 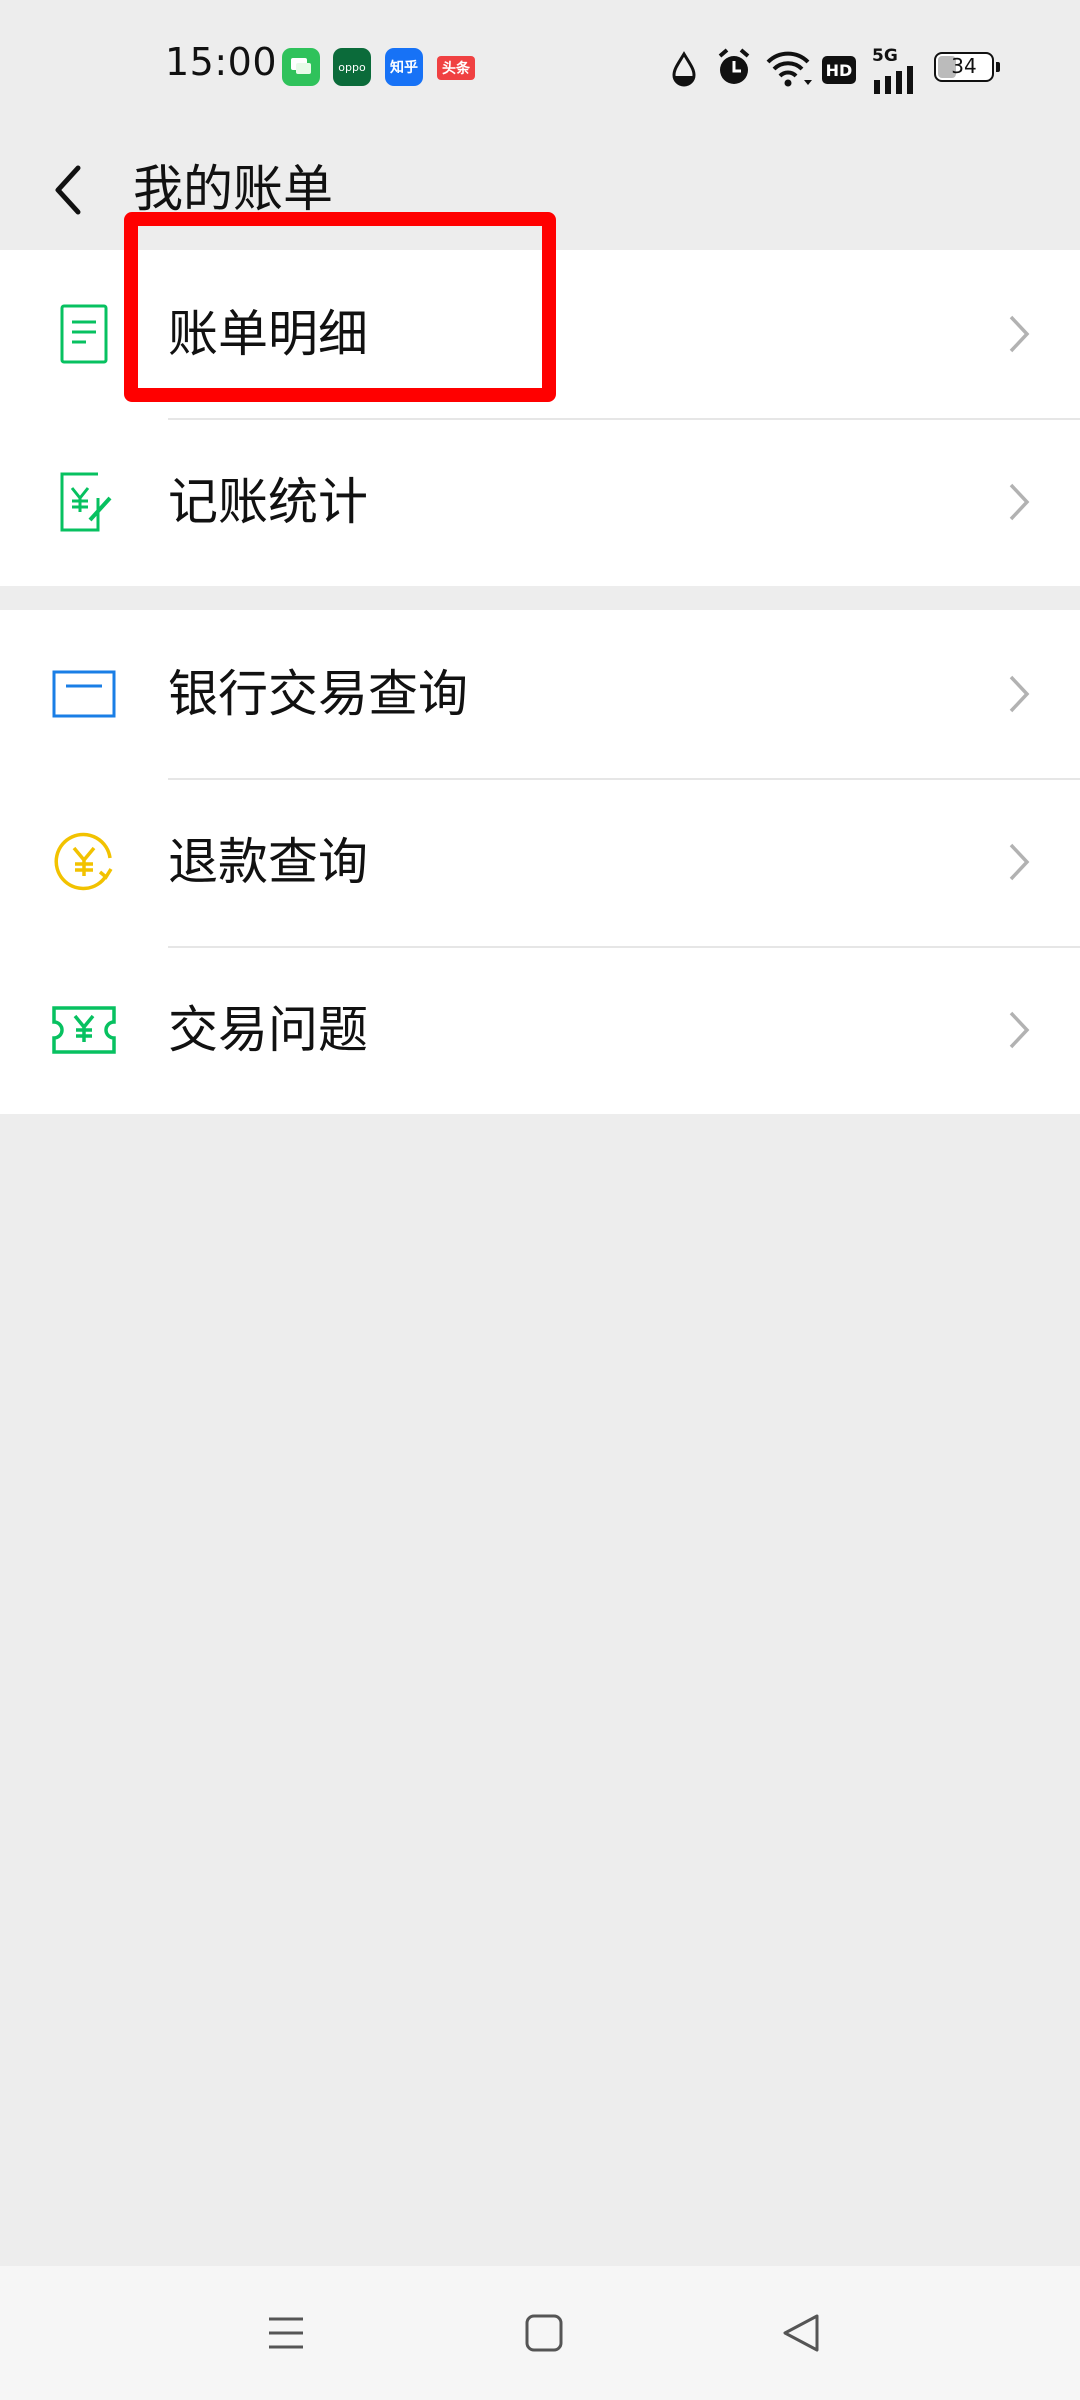 I want to click on ticket-yen-icon, so click(x=84, y=1030).